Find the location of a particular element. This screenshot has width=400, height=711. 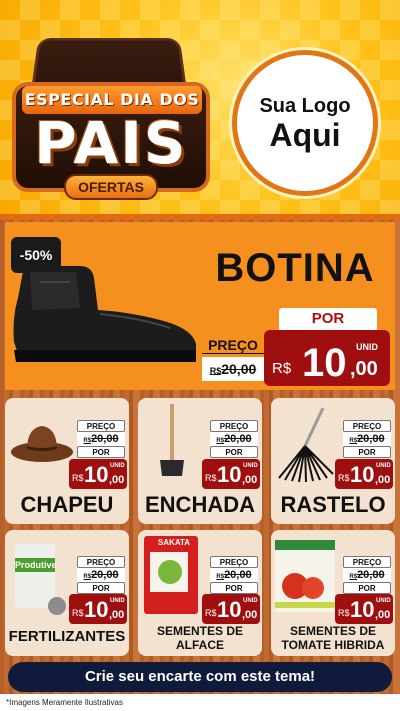

rastelo-price-box: R$ 10 UNID ,00 is located at coordinates (364, 474).